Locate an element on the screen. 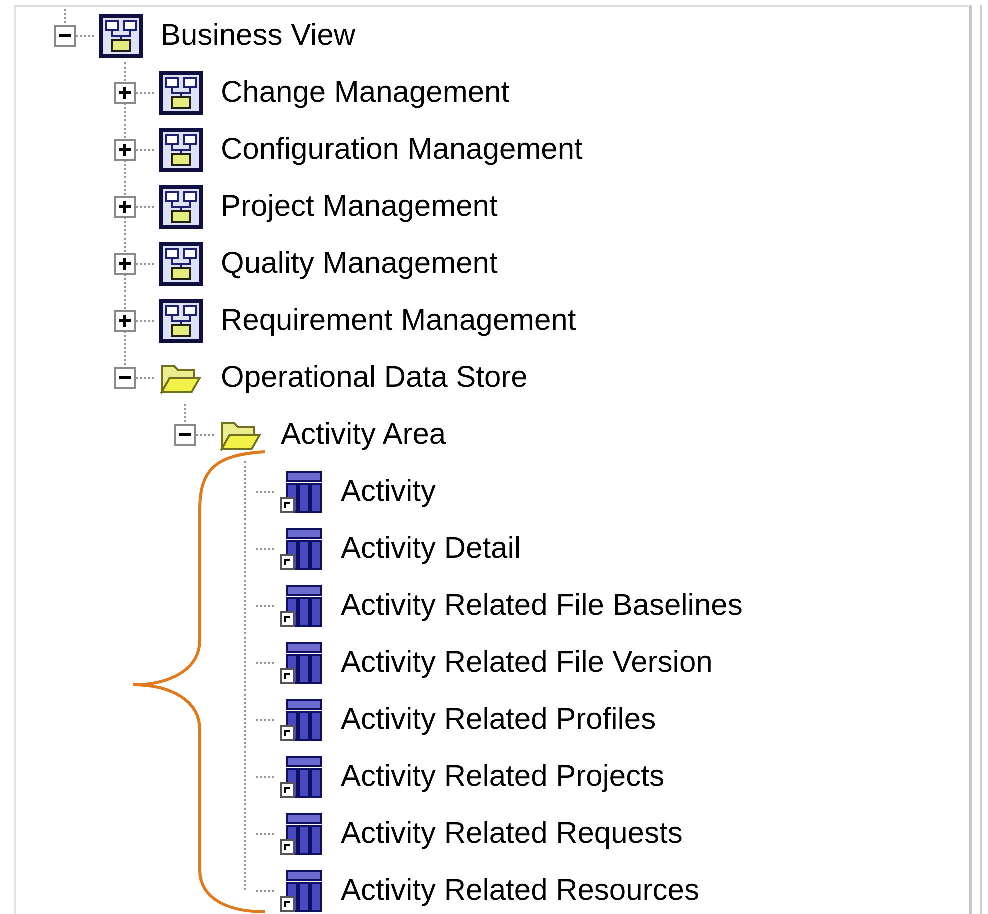  tree-item: Activity Detail is located at coordinates (431, 548).